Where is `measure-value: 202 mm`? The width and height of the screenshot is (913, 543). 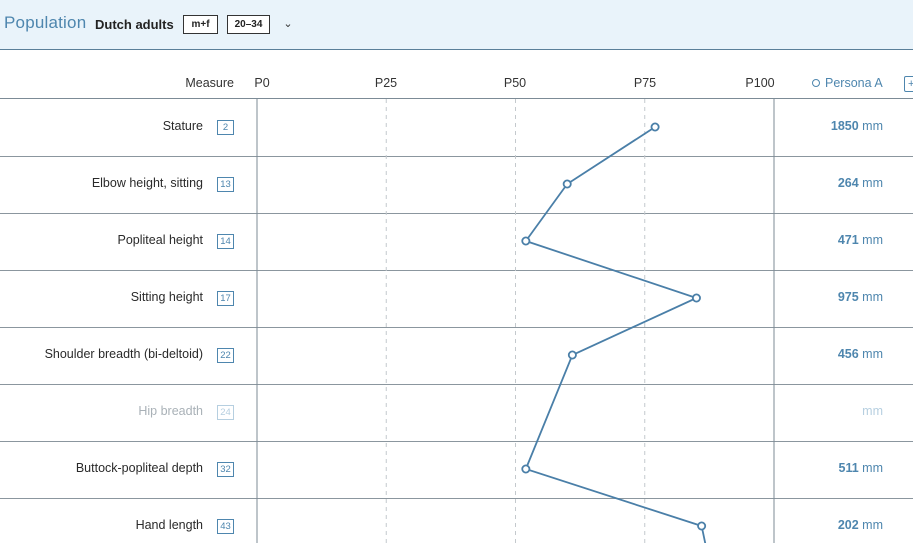
measure-value: 202 mm is located at coordinates (860, 525).